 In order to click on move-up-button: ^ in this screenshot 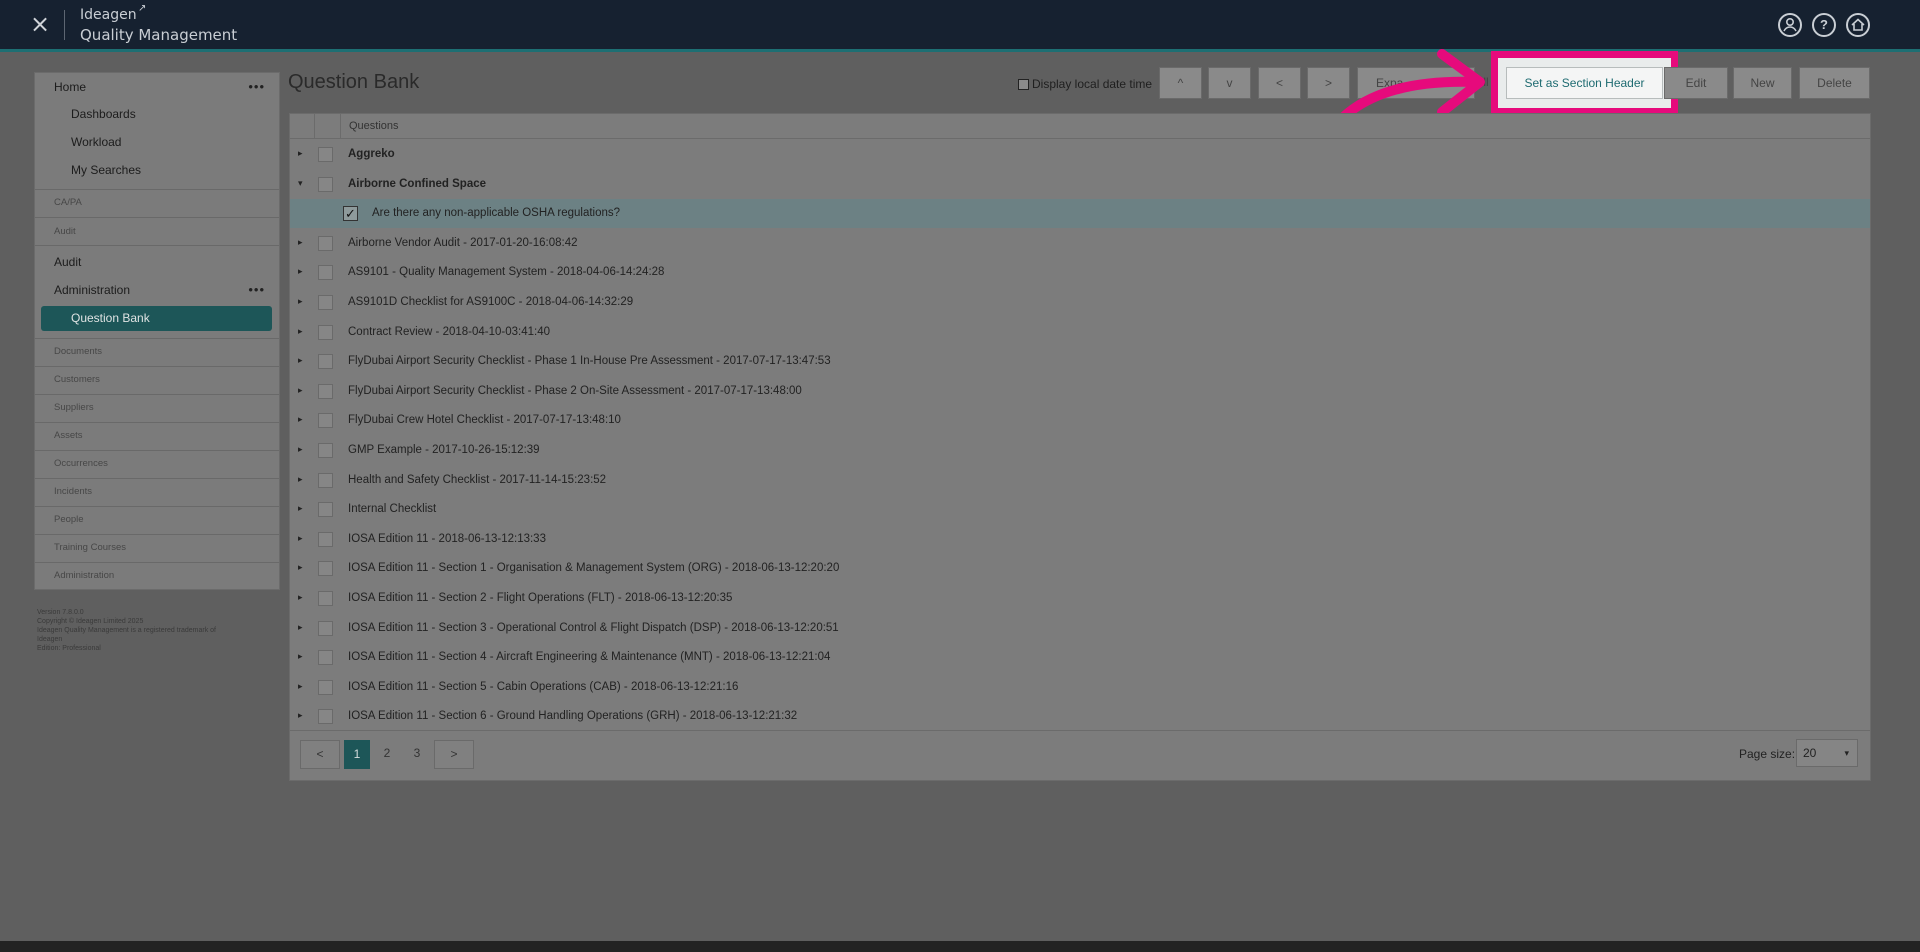, I will do `click(1180, 83)`.